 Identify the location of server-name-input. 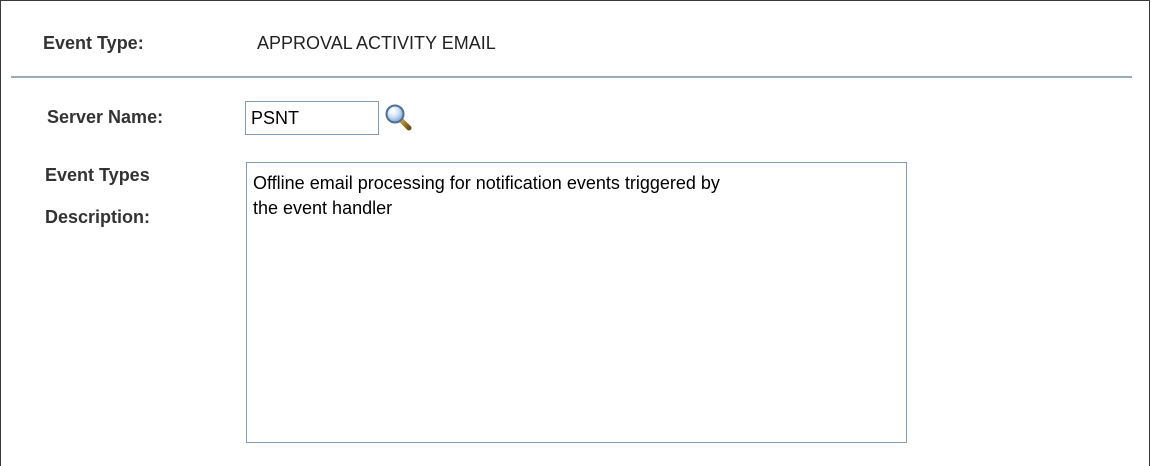
(312, 118).